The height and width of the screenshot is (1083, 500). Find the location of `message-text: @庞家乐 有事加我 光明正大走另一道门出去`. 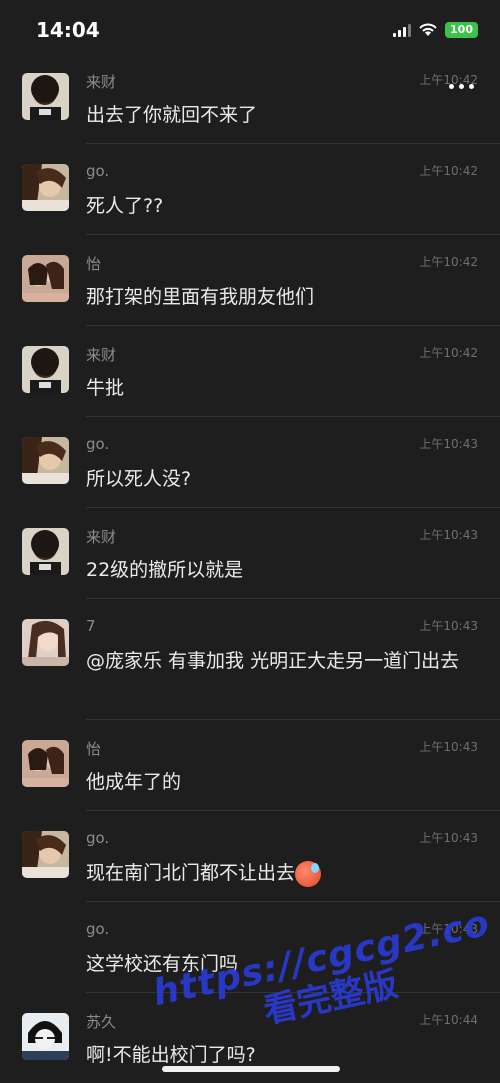

message-text: @庞家乐 有事加我 光明正大走另一道门出去 is located at coordinates (273, 661).